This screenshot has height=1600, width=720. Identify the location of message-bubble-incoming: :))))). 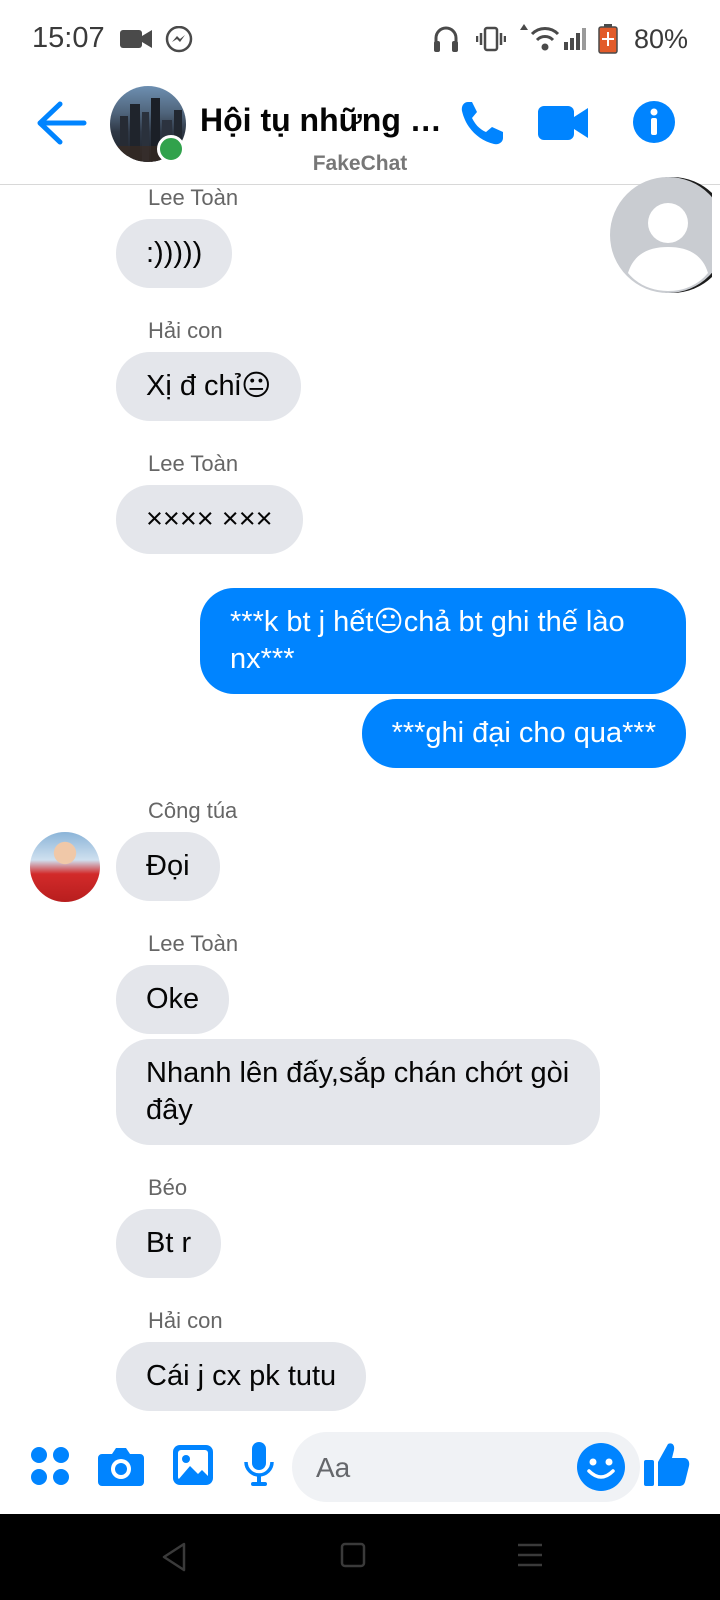
(174, 253).